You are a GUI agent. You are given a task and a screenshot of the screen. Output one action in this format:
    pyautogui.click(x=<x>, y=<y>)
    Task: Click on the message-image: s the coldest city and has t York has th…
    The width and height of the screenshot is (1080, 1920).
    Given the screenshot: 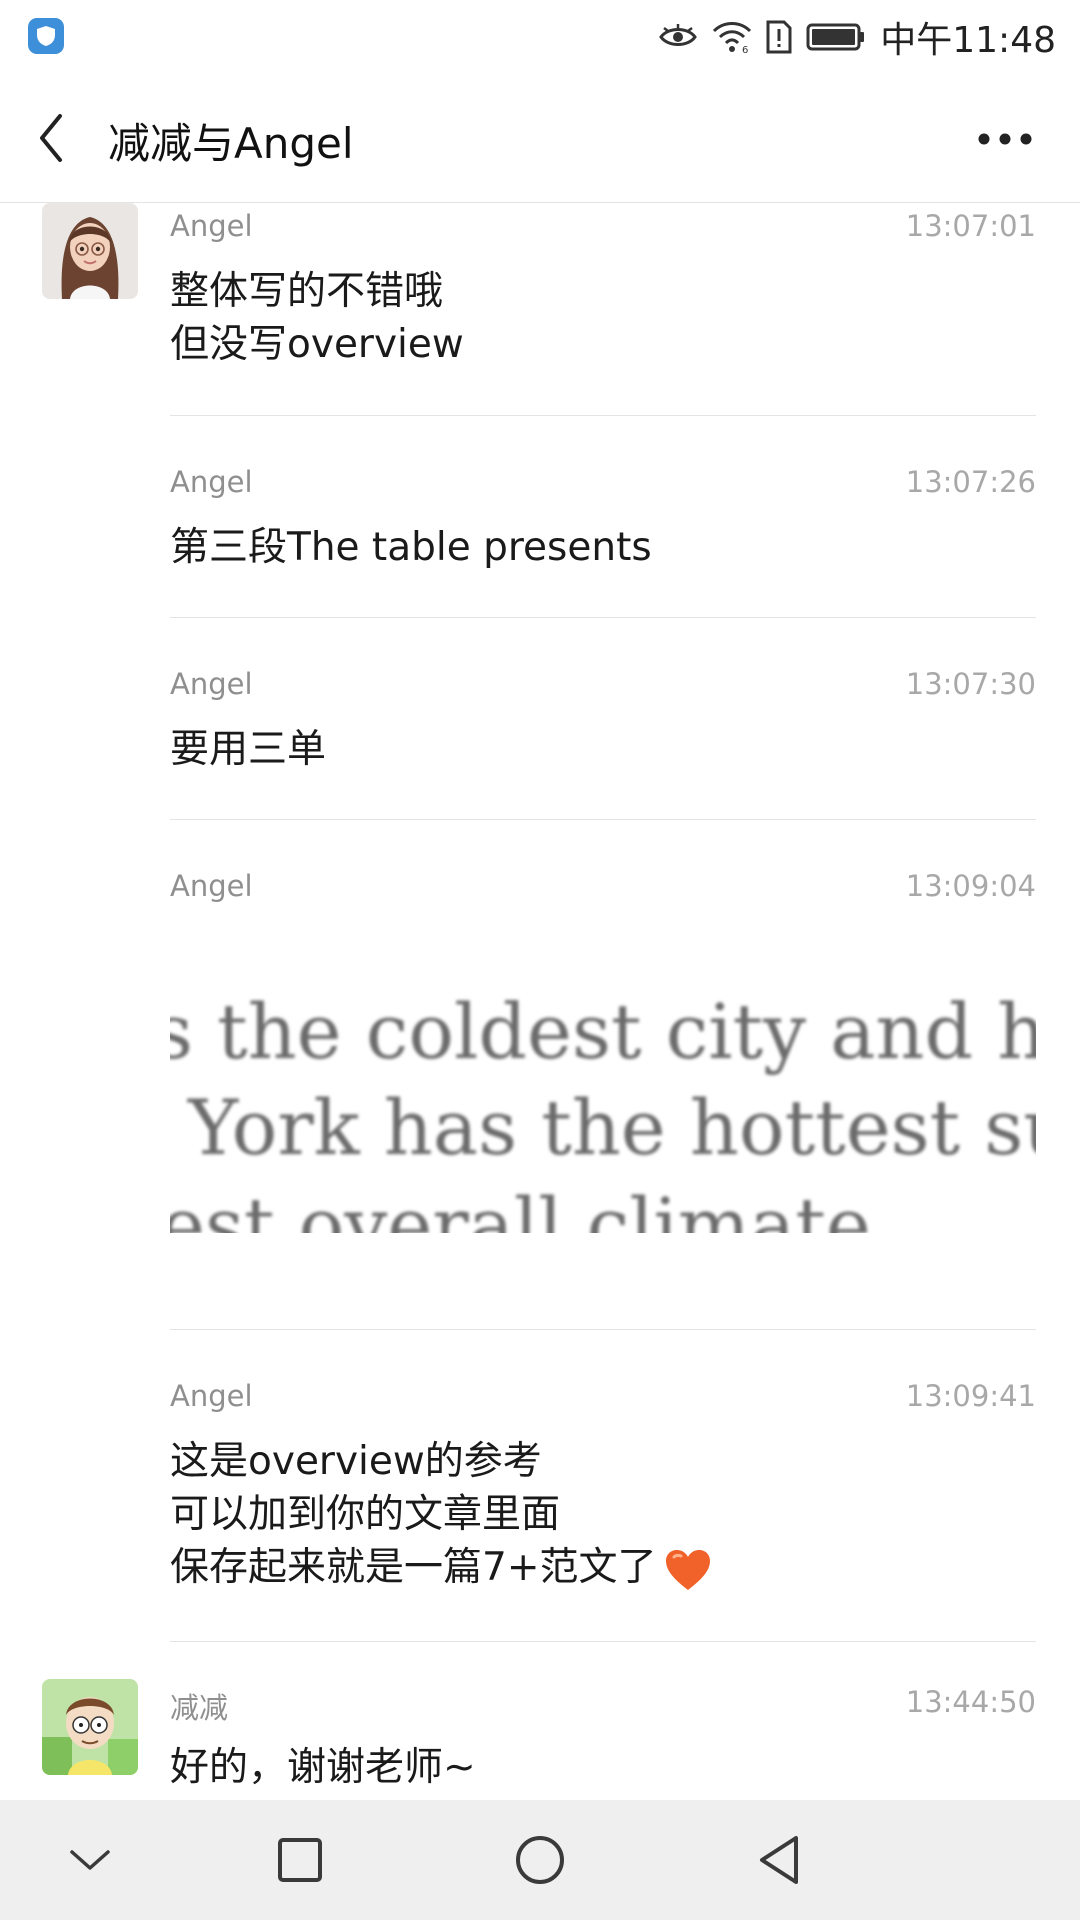 What is the action you would take?
    pyautogui.click(x=603, y=1083)
    